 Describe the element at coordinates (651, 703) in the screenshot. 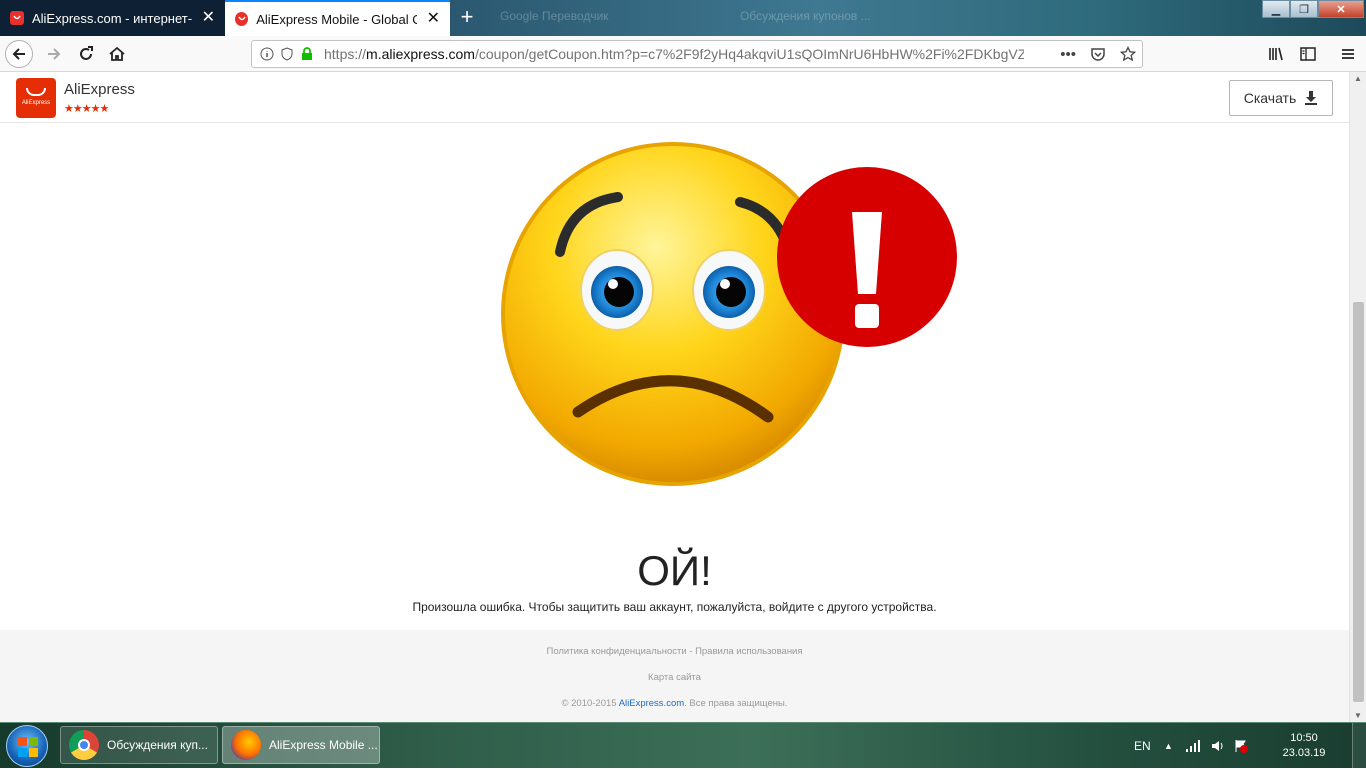

I see `aliexpress-home-link: AliExpress.com` at that location.